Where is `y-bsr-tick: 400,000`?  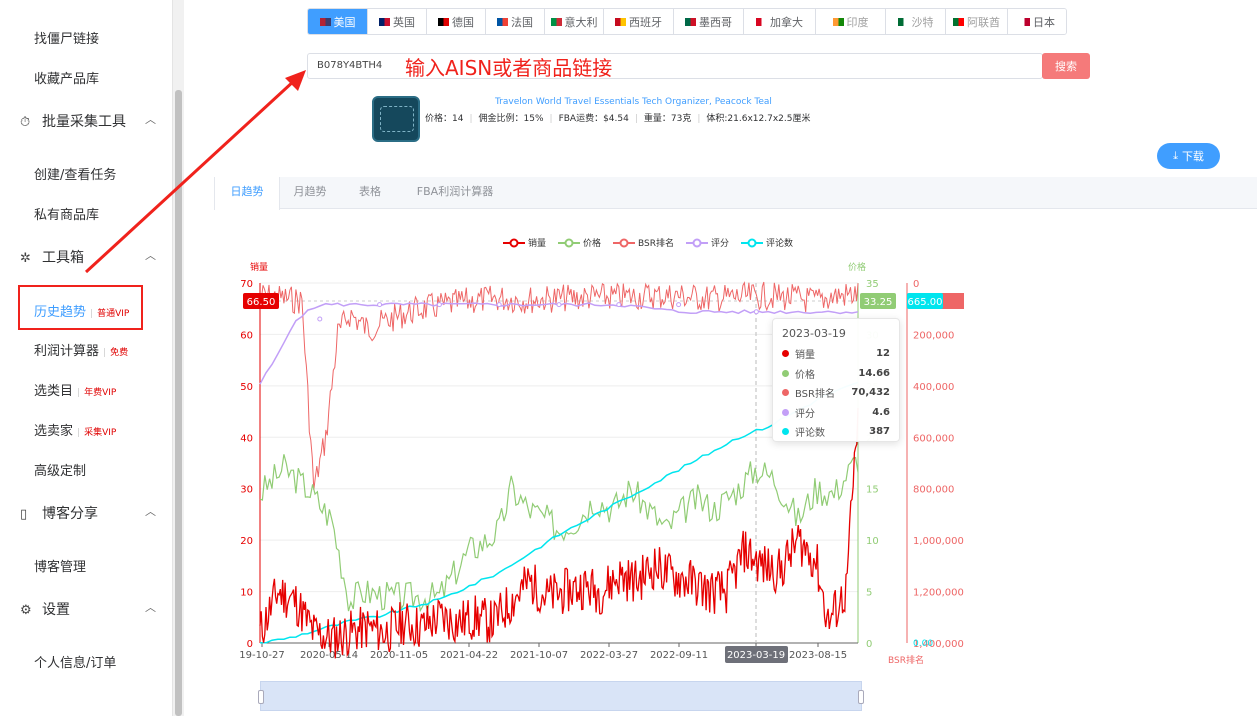 y-bsr-tick: 400,000 is located at coordinates (933, 387).